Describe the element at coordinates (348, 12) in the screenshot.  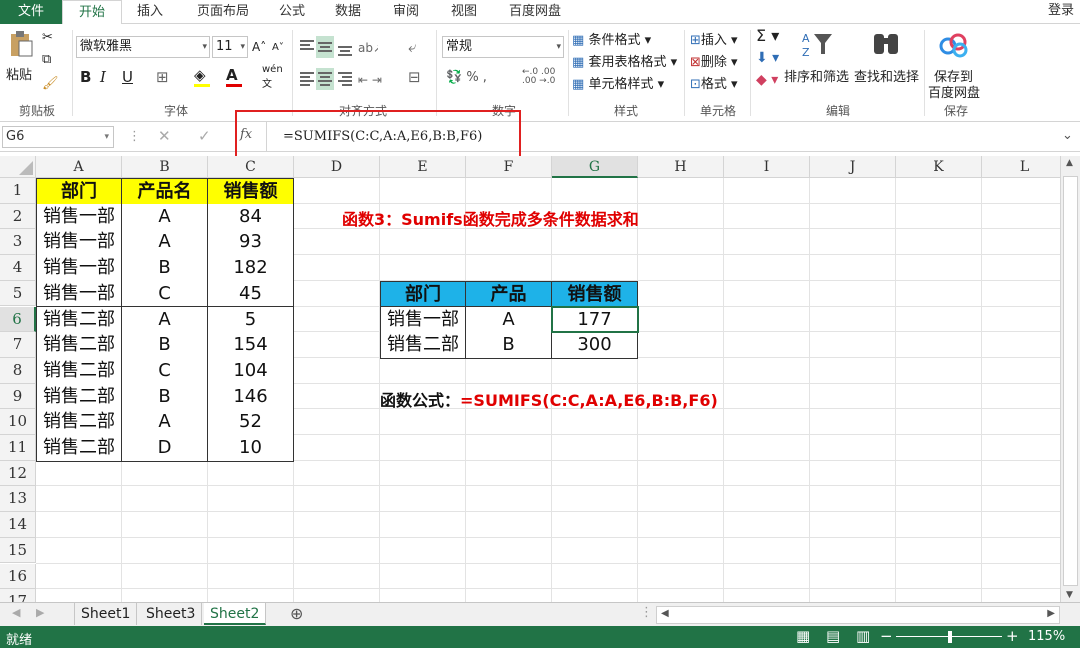
I see `tab-data: 数据` at that location.